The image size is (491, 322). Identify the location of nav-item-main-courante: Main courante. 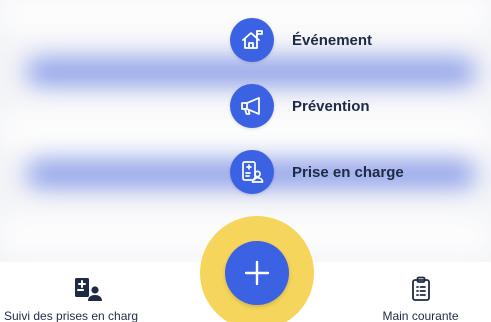
(420, 292).